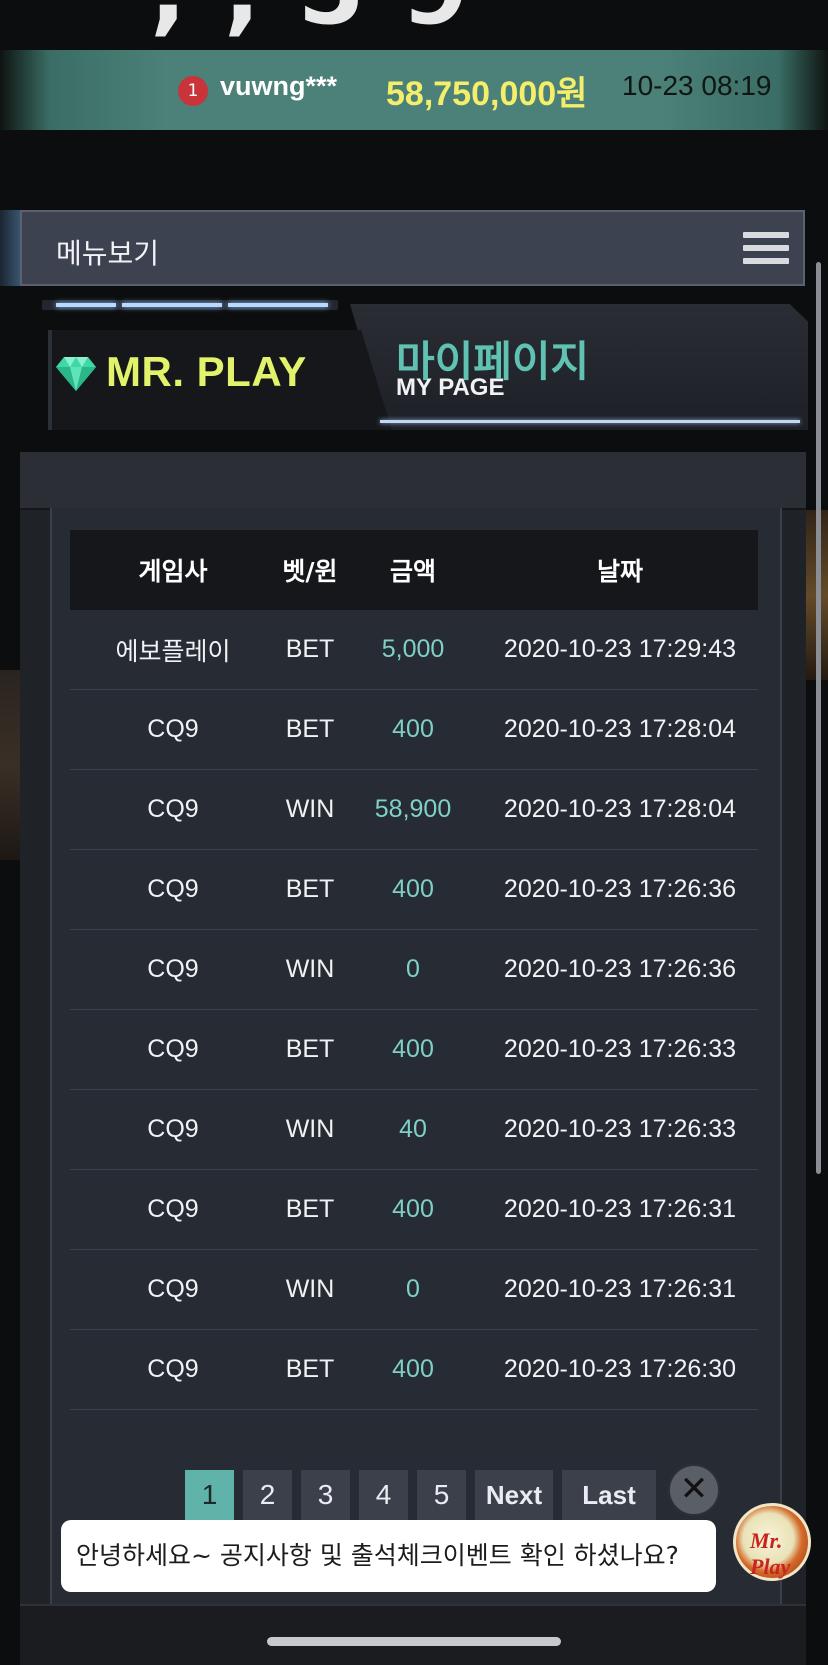 The image size is (828, 1665). I want to click on brand-logo-text: MR. PLAY, so click(206, 371).